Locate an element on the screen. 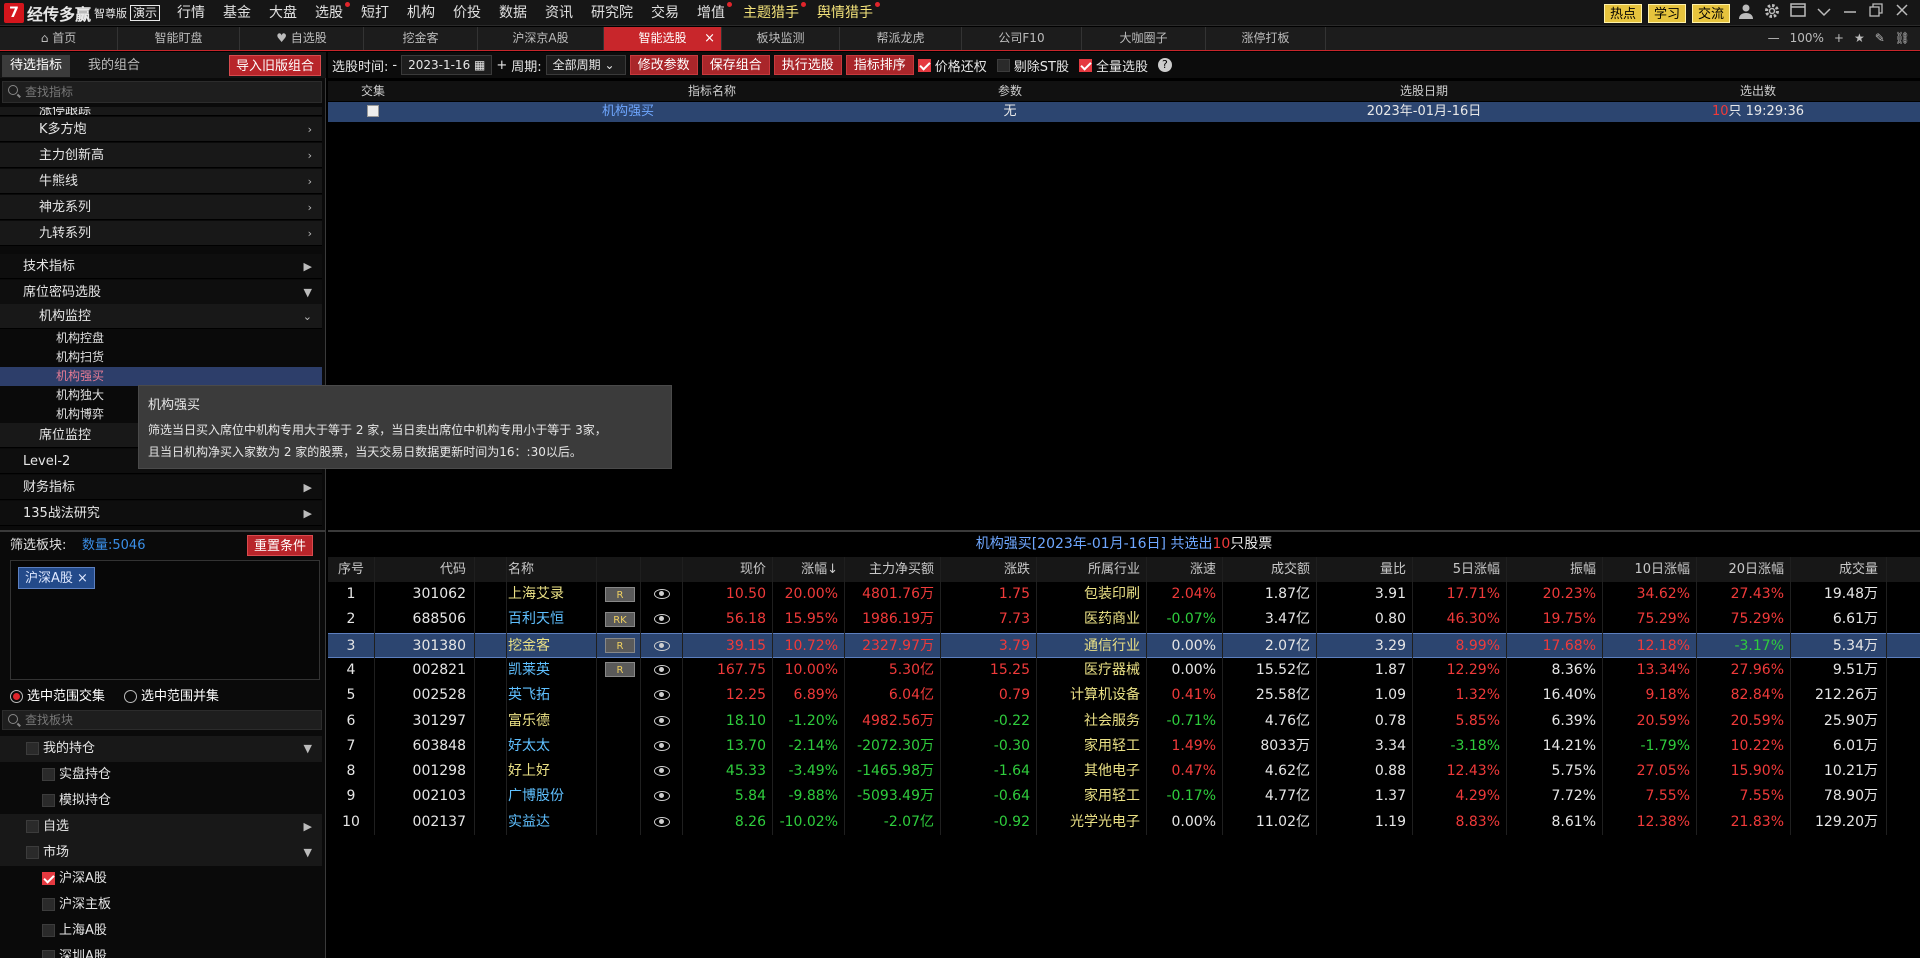 This screenshot has height=958, width=1920. rating-tag: RK is located at coordinates (620, 619).